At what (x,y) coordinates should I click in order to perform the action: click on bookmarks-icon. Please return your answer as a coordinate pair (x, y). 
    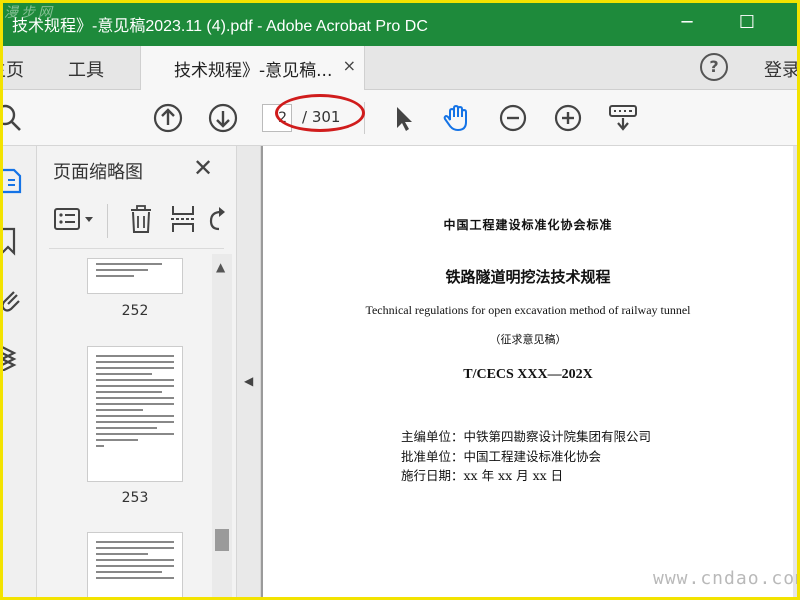
    Looking at the image, I should click on (13, 241).